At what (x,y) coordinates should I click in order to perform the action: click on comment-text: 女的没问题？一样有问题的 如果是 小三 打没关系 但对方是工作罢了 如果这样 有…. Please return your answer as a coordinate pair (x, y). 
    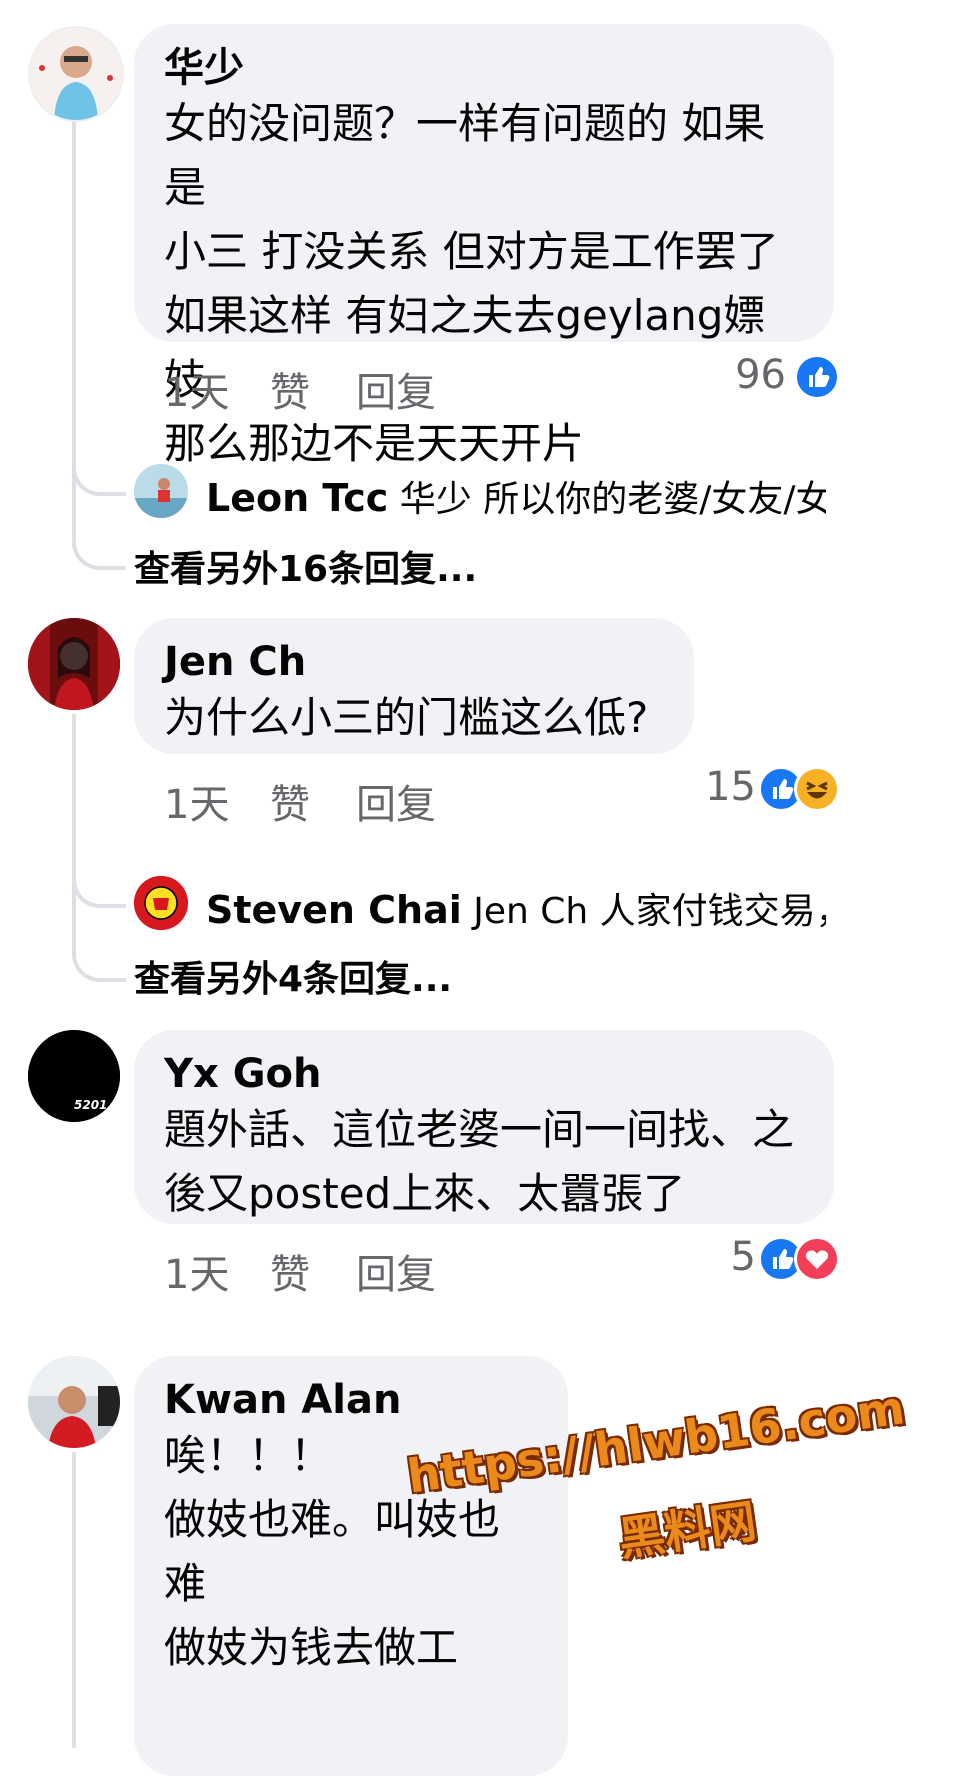
    Looking at the image, I should click on (471, 283).